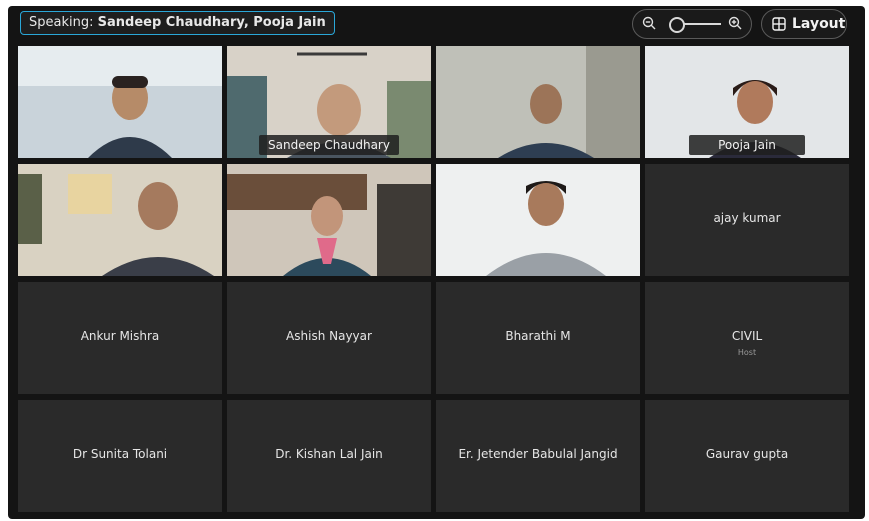  What do you see at coordinates (692, 24) in the screenshot?
I see `zoom-control` at bounding box center [692, 24].